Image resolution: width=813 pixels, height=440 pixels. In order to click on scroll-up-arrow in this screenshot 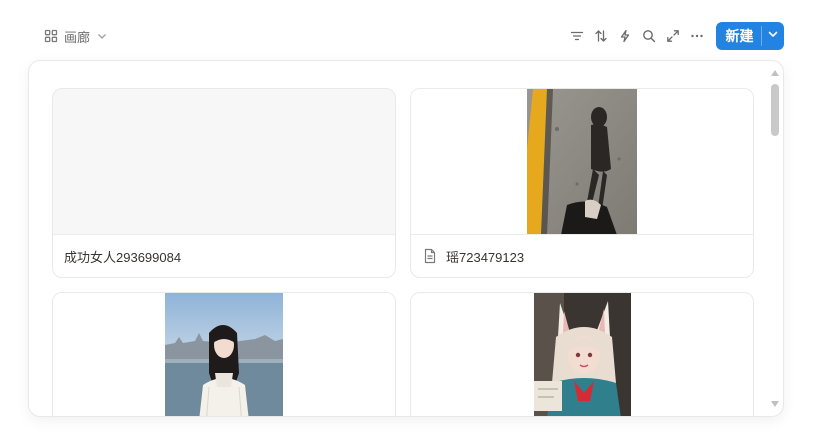, I will do `click(775, 73)`.